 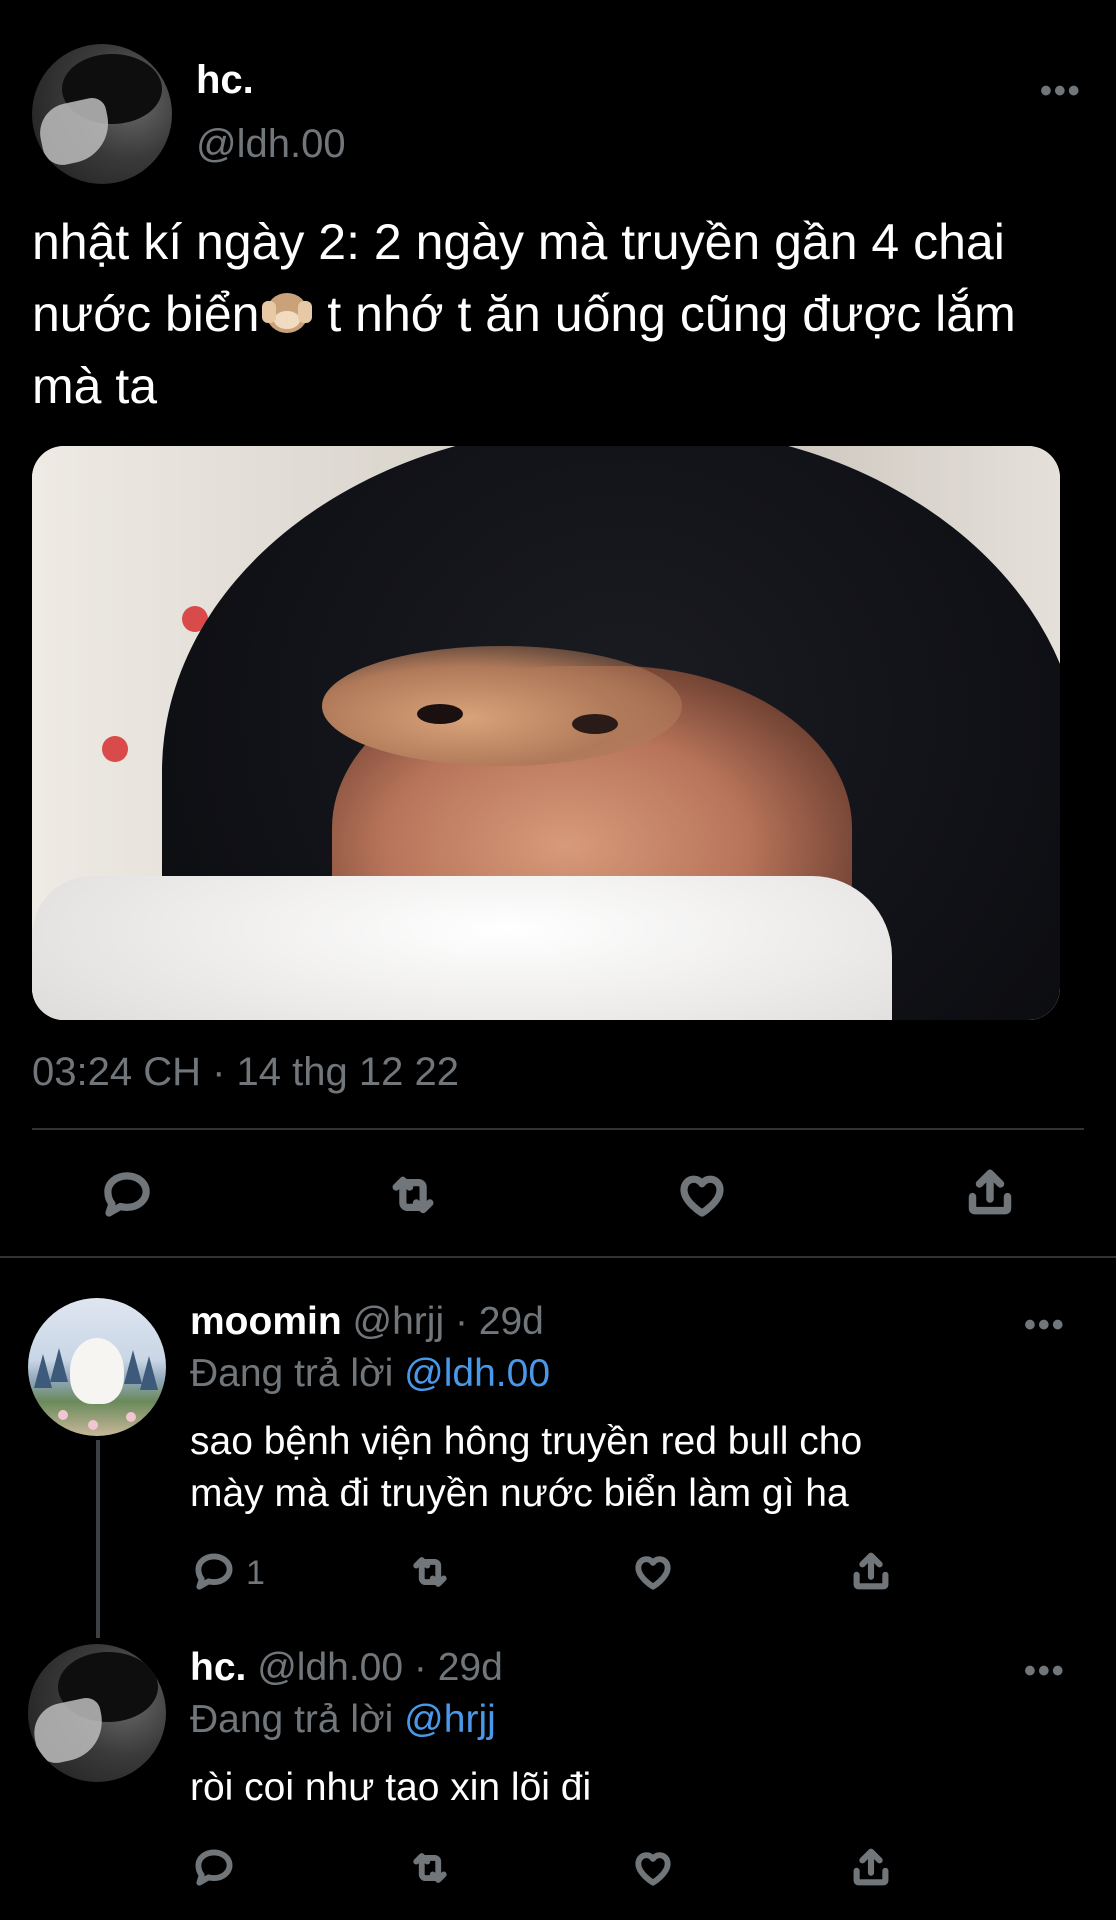 What do you see at coordinates (450, 1719) in the screenshot?
I see `replying-to-handle: @hrjj` at bounding box center [450, 1719].